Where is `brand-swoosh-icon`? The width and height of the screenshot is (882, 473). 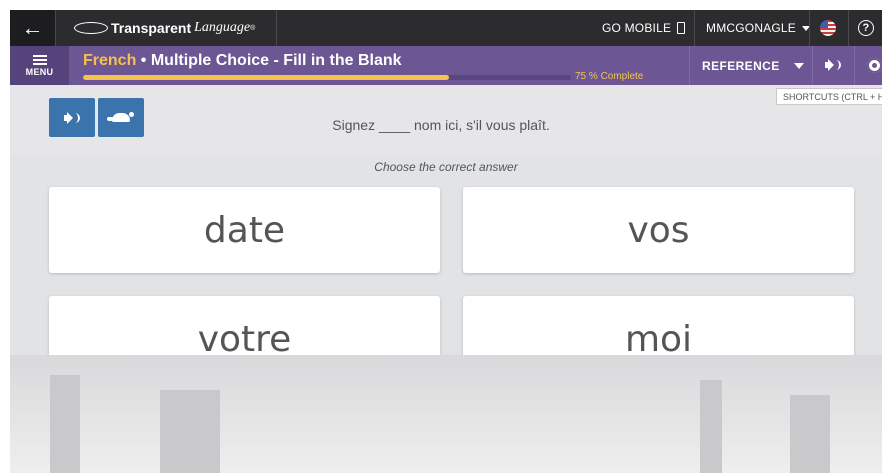 brand-swoosh-icon is located at coordinates (91, 28).